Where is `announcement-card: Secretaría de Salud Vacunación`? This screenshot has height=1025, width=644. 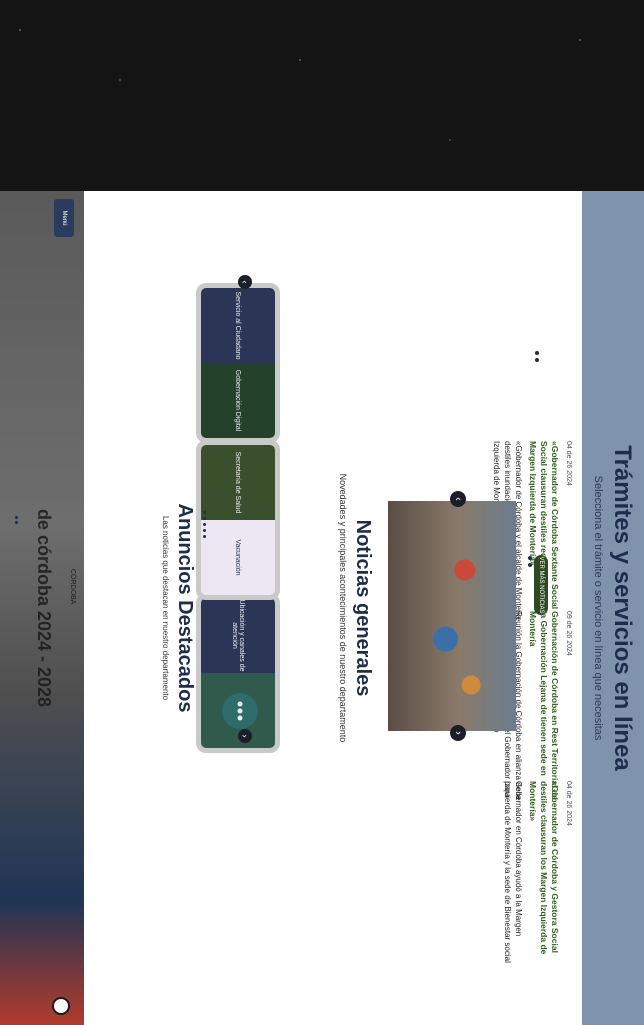
announcement-card: Secretaría de Salud Vacunación is located at coordinates (238, 520).